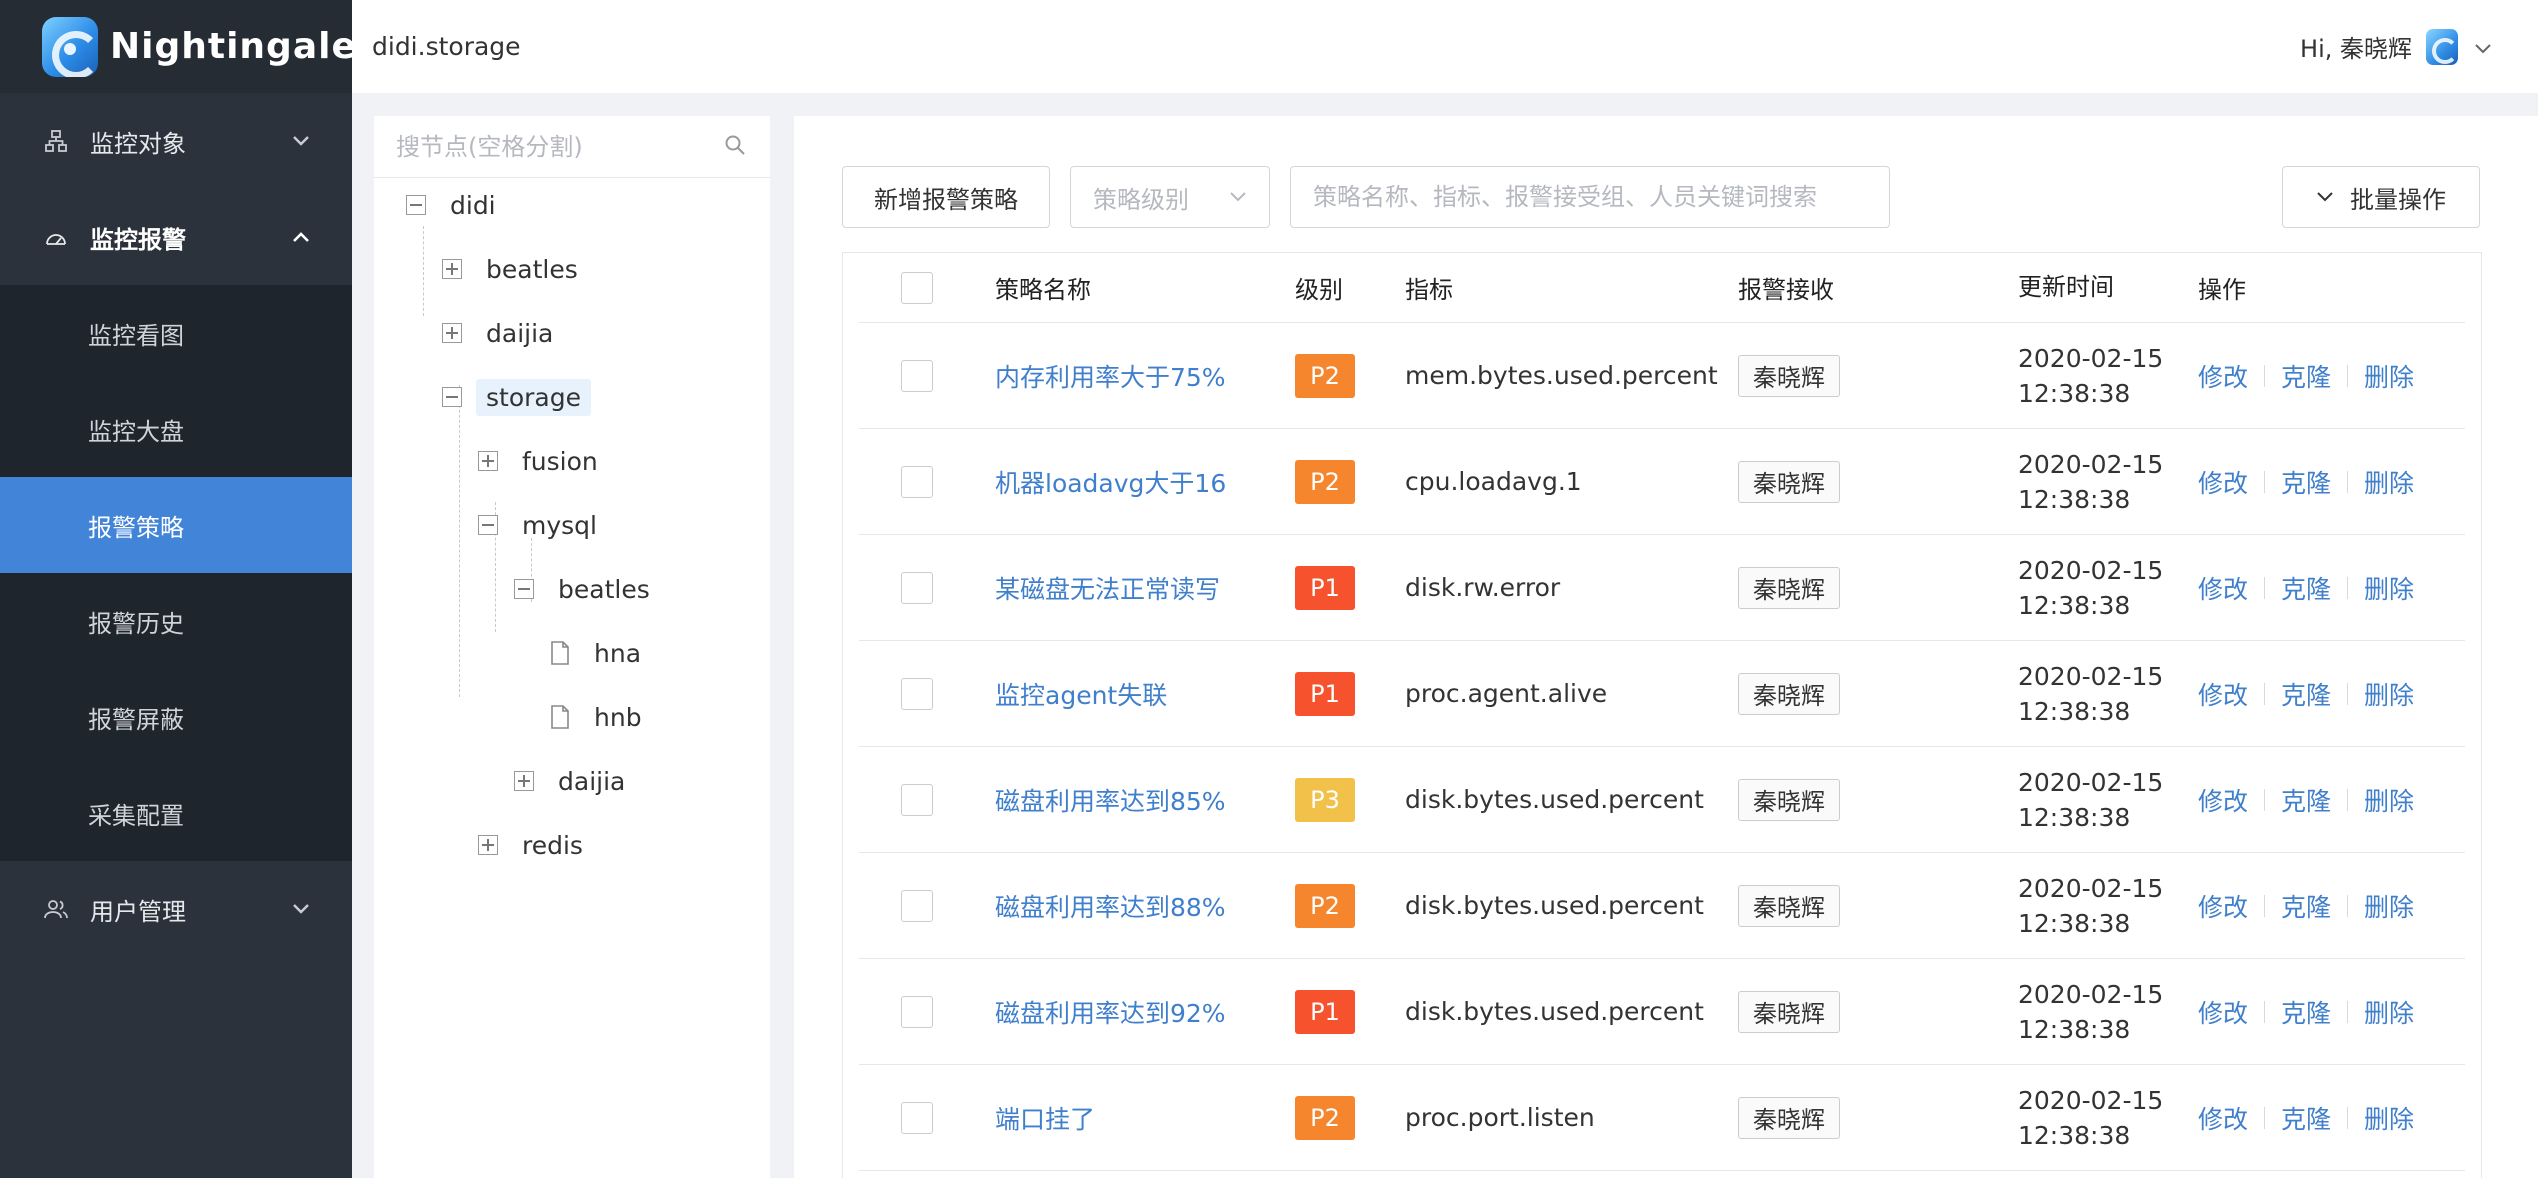 This screenshot has width=2538, height=1178. Describe the element at coordinates (1107, 589) in the screenshot. I see `policy-name-link: 某磁盘无法正常读写` at that location.